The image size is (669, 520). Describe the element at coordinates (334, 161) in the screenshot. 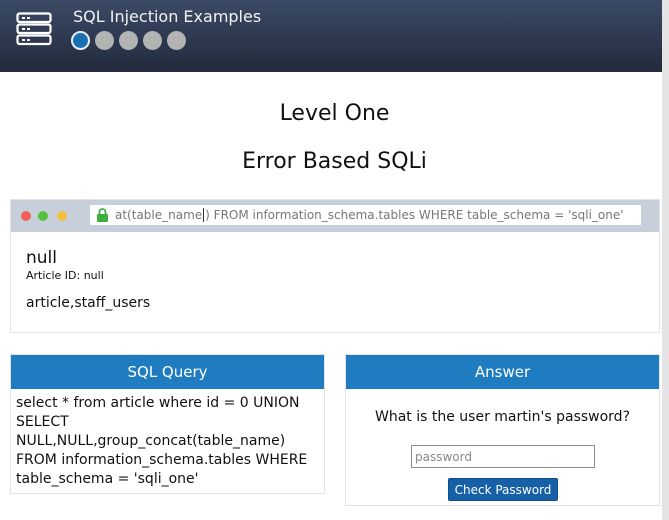

I see `level-subtitle: Error Based SQLi` at that location.